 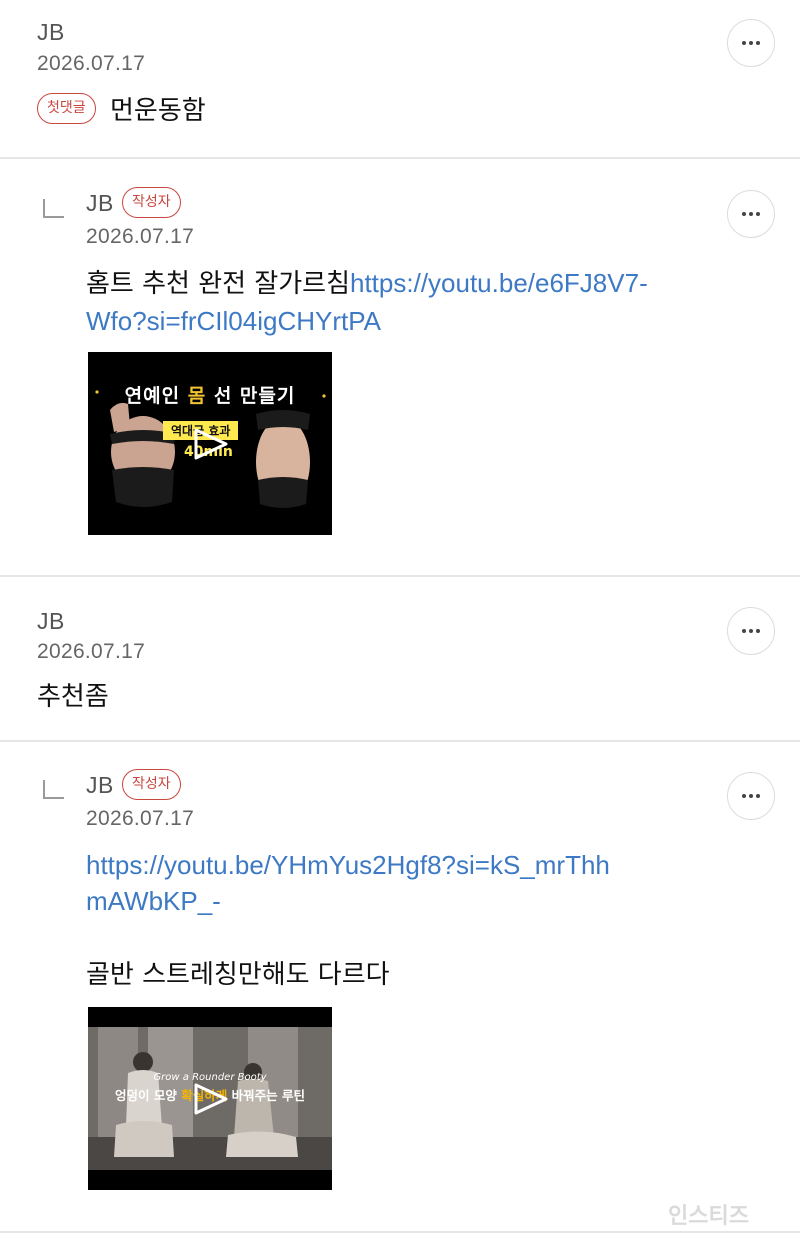 What do you see at coordinates (73, 697) in the screenshot?
I see `comment-text: 추천좀` at bounding box center [73, 697].